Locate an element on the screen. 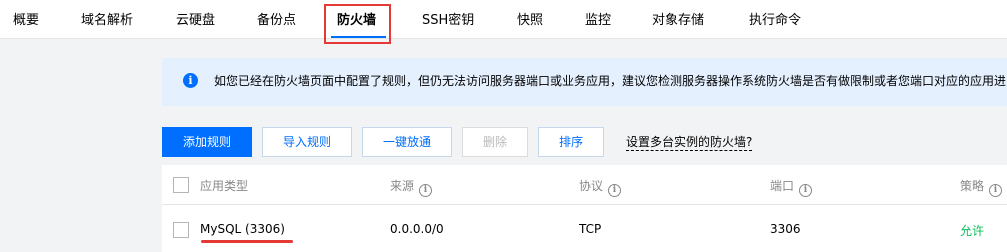 Image resolution: width=1007 pixels, height=252 pixels. header-app-type: 应用类型 is located at coordinates (224, 186).